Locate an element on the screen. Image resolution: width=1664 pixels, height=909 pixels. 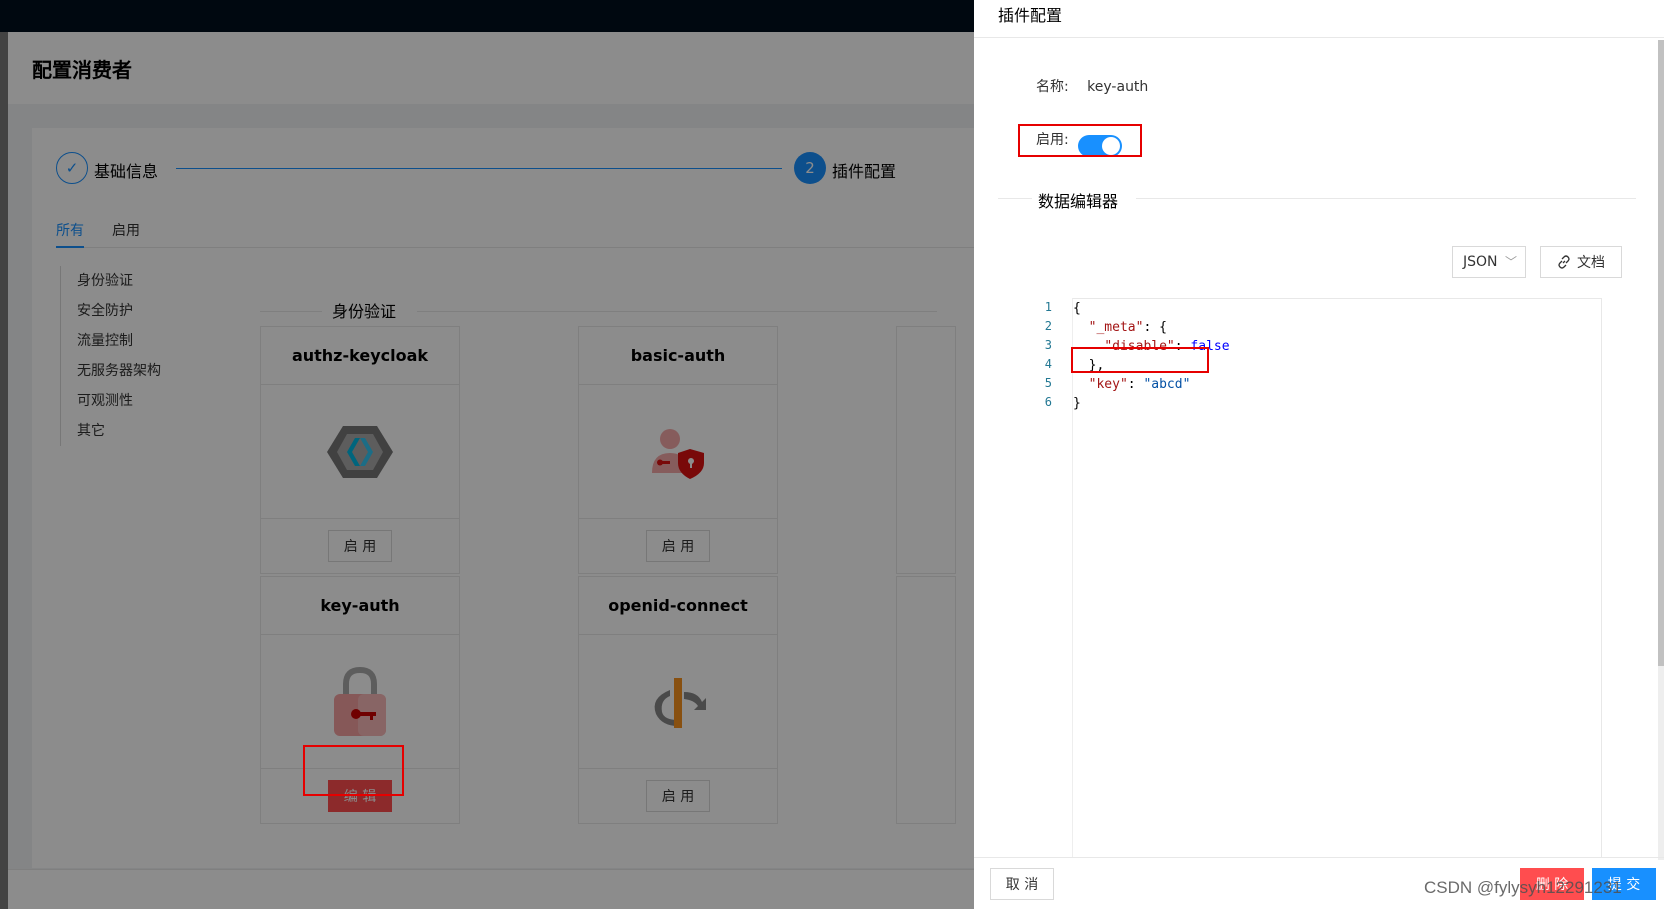
name-field: 名称: key-auth is located at coordinates (1092, 86).